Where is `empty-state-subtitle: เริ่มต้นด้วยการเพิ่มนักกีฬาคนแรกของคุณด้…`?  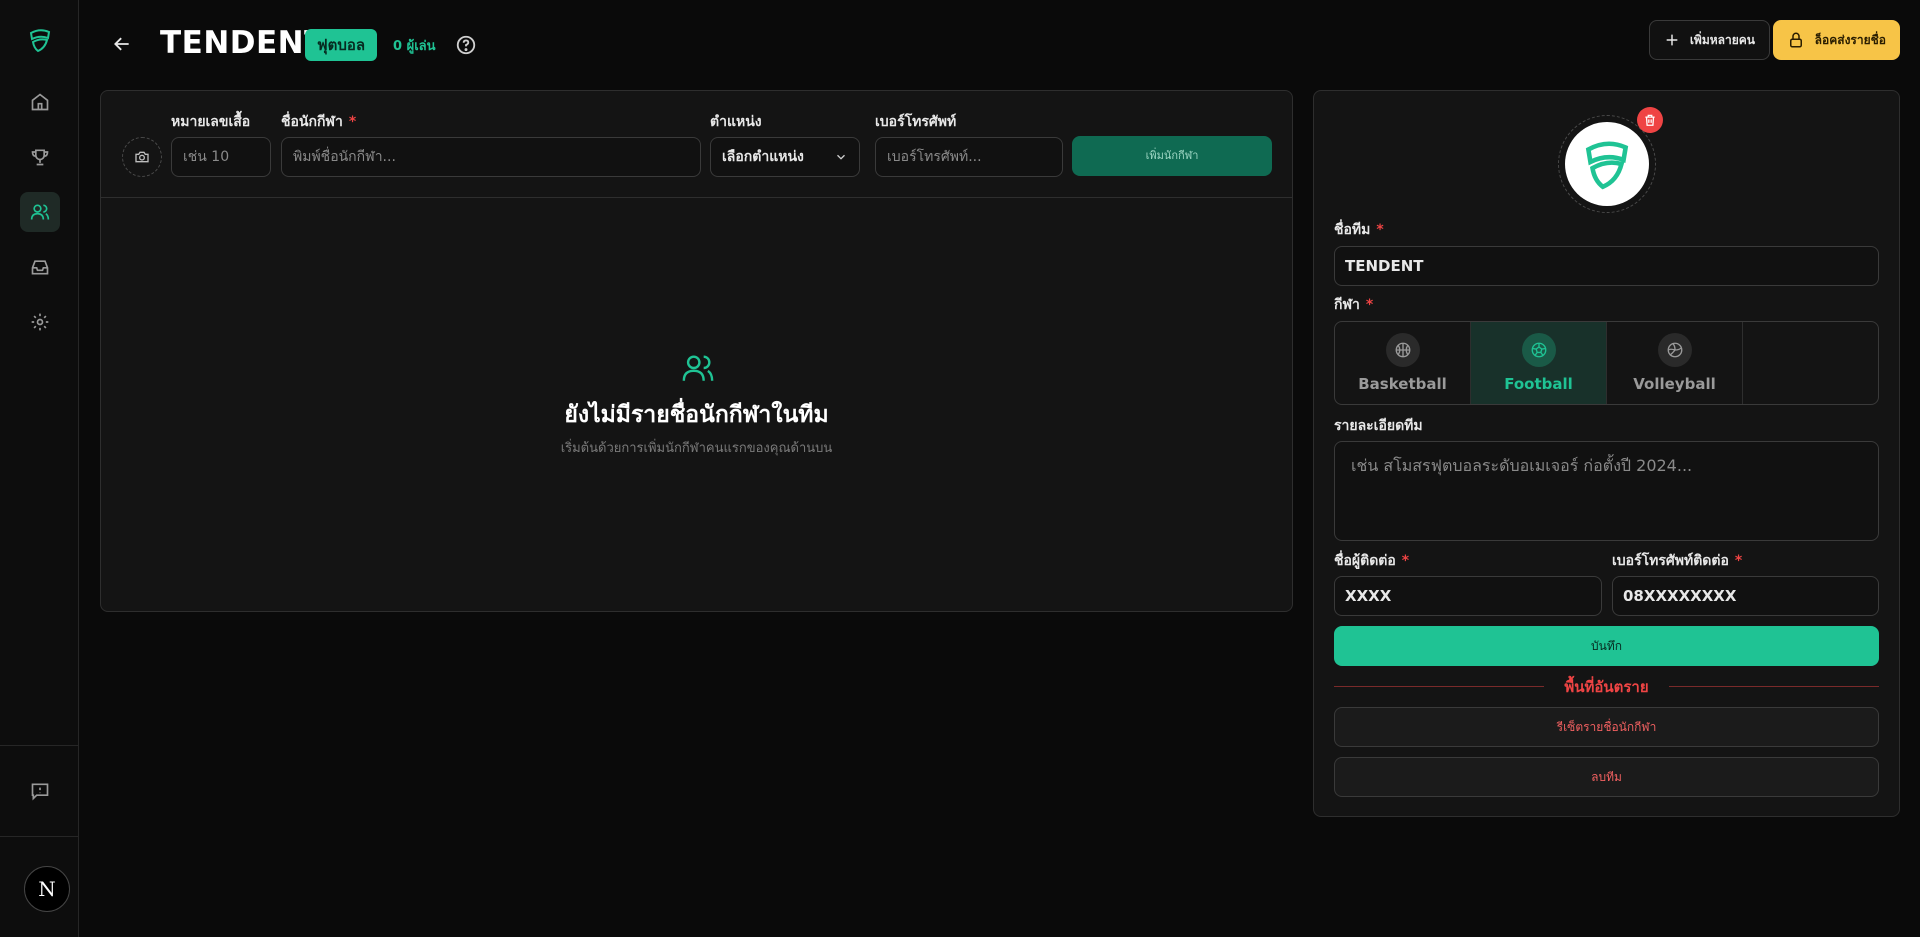
empty-state-subtitle: เริ่มต้นด้วยการเพิ่มนักกีฬาคนแรกของคุณด้… is located at coordinates (696, 448).